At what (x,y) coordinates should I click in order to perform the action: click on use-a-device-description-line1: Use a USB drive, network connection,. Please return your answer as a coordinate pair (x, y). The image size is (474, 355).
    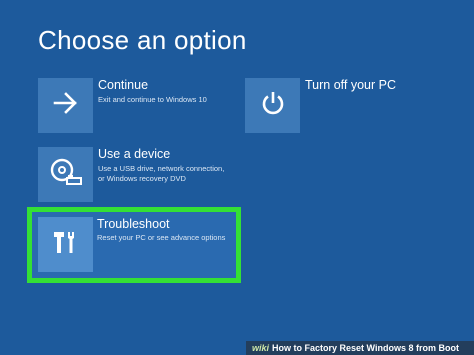
    Looking at the image, I should click on (161, 168).